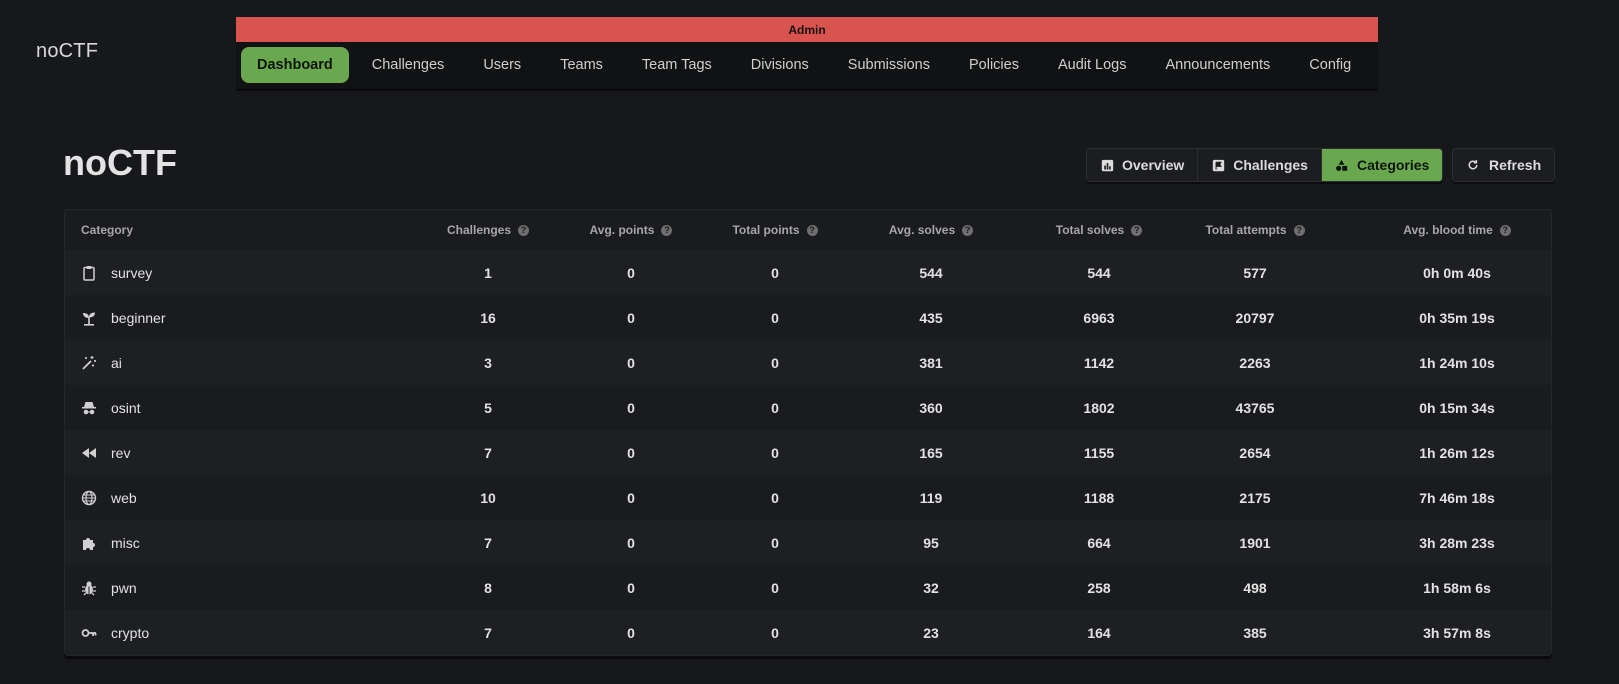  What do you see at coordinates (105, 452) in the screenshot?
I see `category-cell: rev` at bounding box center [105, 452].